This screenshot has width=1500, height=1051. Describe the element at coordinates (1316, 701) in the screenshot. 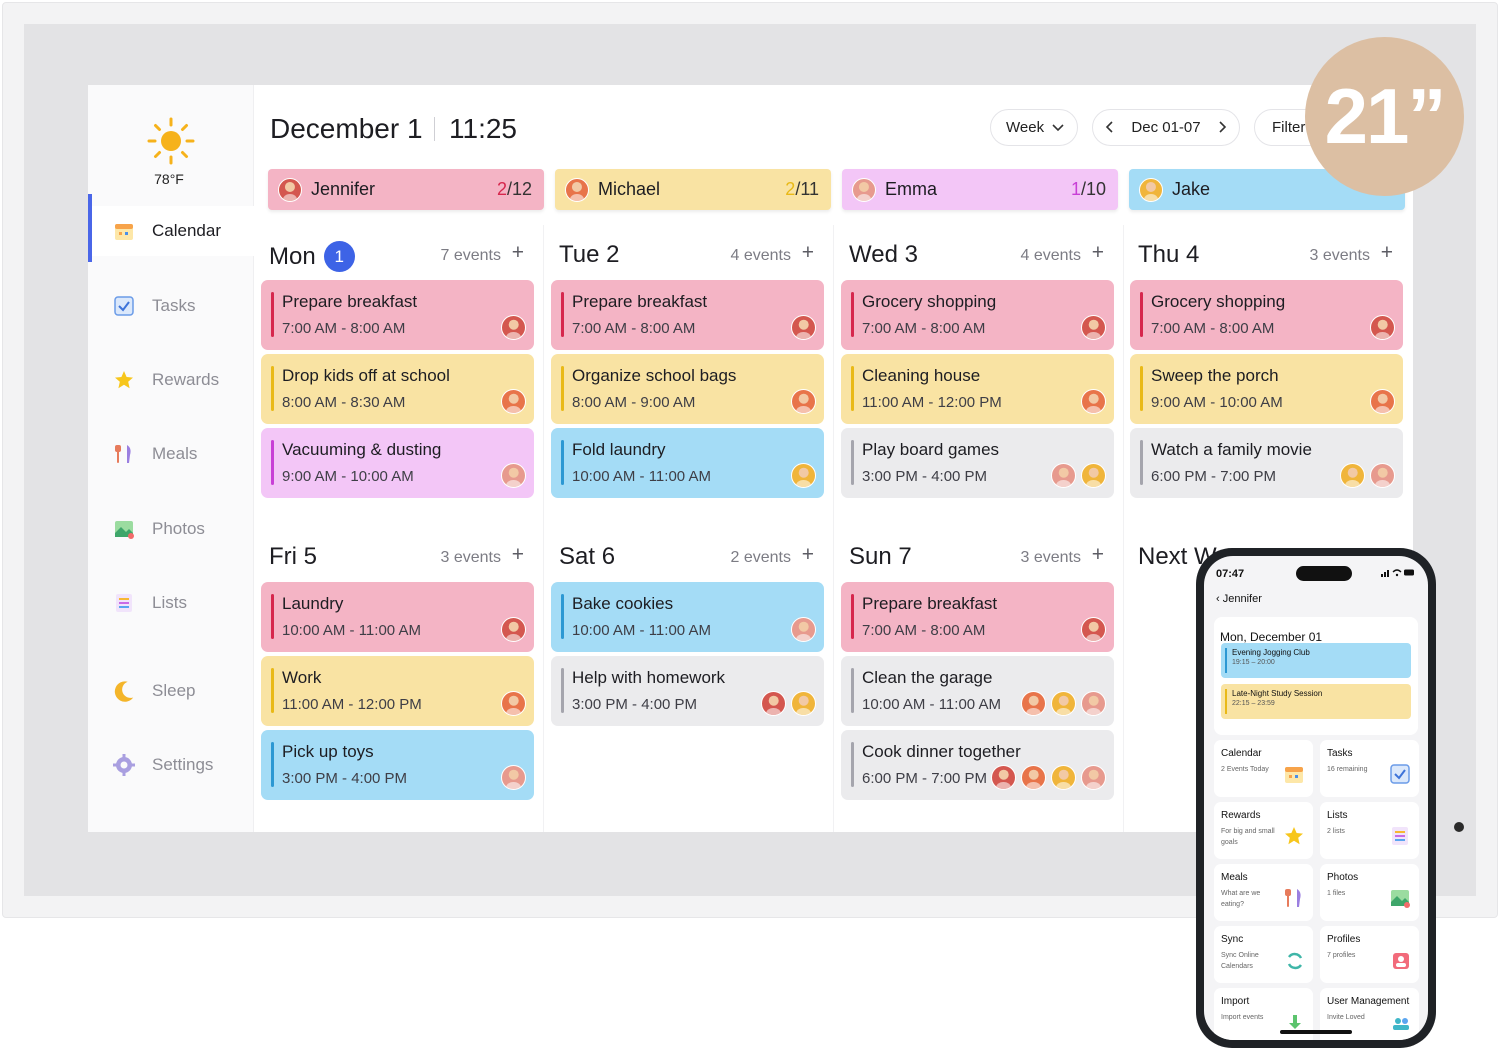

I see `phone-event: Late-Night Study Session 22:15 – 23:59` at that location.